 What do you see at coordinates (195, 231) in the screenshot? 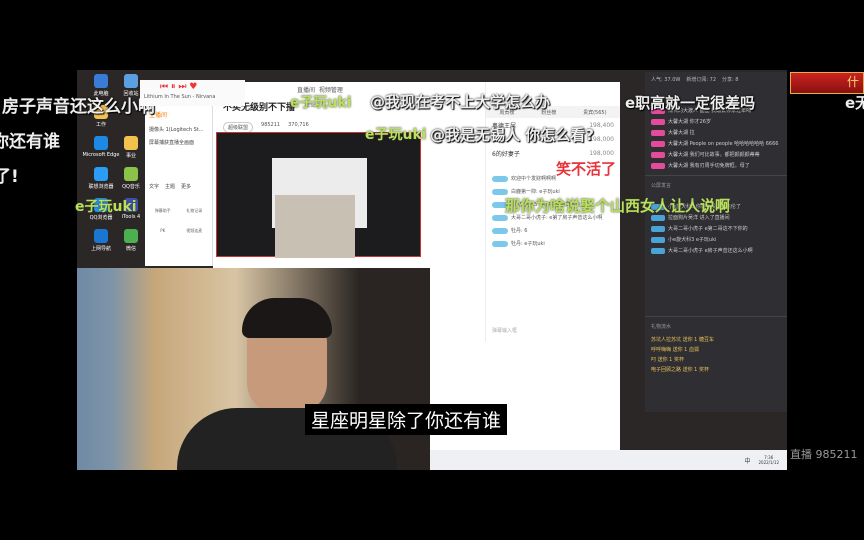
I see `video-link: 视频连麦` at bounding box center [195, 231].